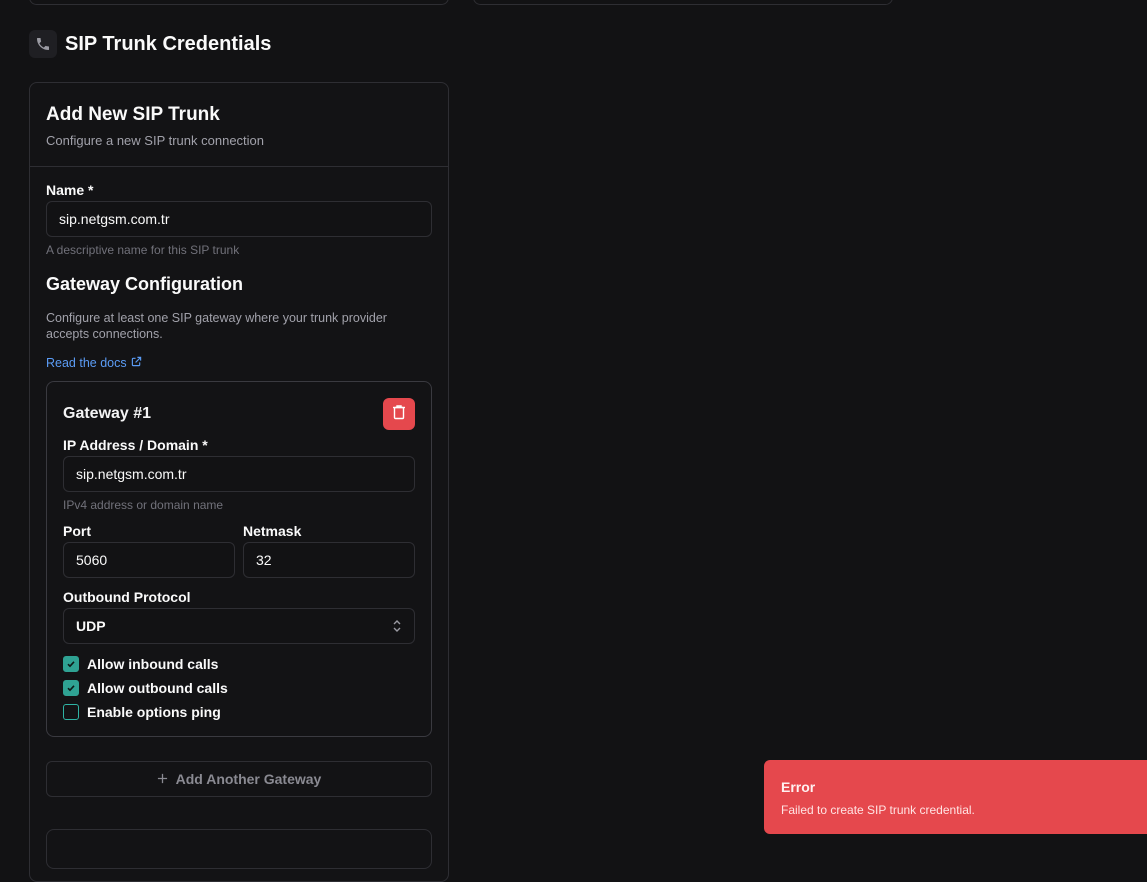 Image resolution: width=1147 pixels, height=882 pixels. What do you see at coordinates (70, 190) in the screenshot?
I see `name-label: Name *` at bounding box center [70, 190].